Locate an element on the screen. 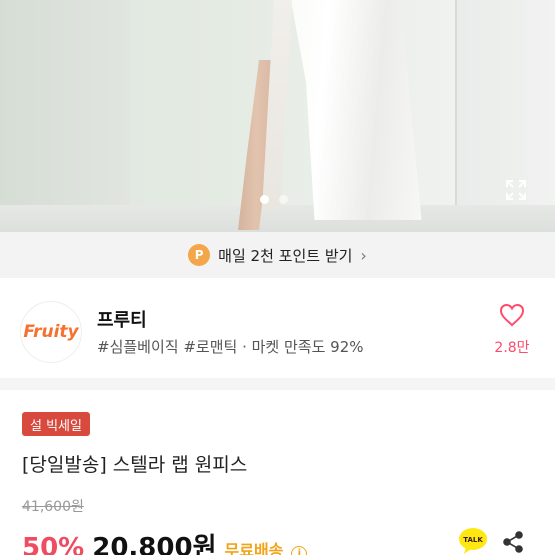 The width and height of the screenshot is (555, 555). kakao-talk-icon: TALK is located at coordinates (473, 541).